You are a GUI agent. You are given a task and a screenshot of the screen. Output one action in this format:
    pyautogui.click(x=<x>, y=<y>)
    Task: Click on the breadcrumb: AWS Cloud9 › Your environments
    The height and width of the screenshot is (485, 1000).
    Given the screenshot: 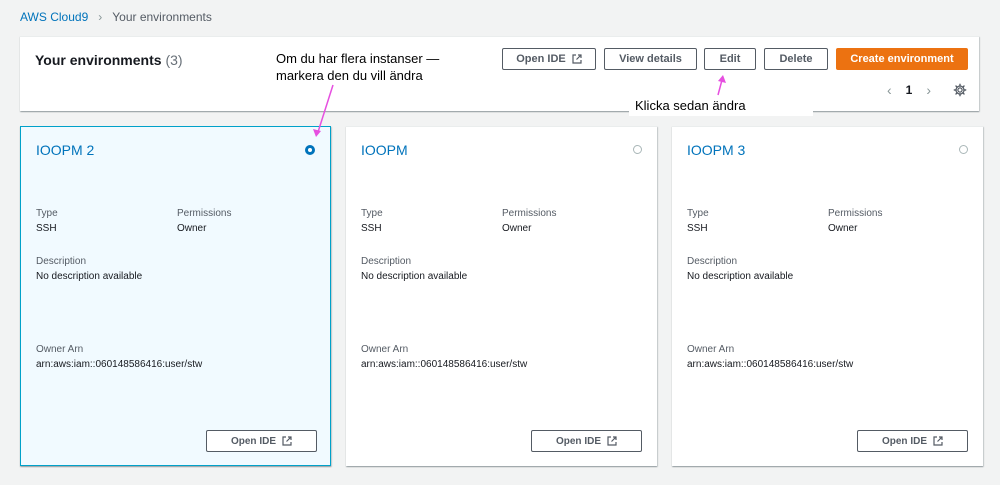 What is the action you would take?
    pyautogui.click(x=116, y=17)
    